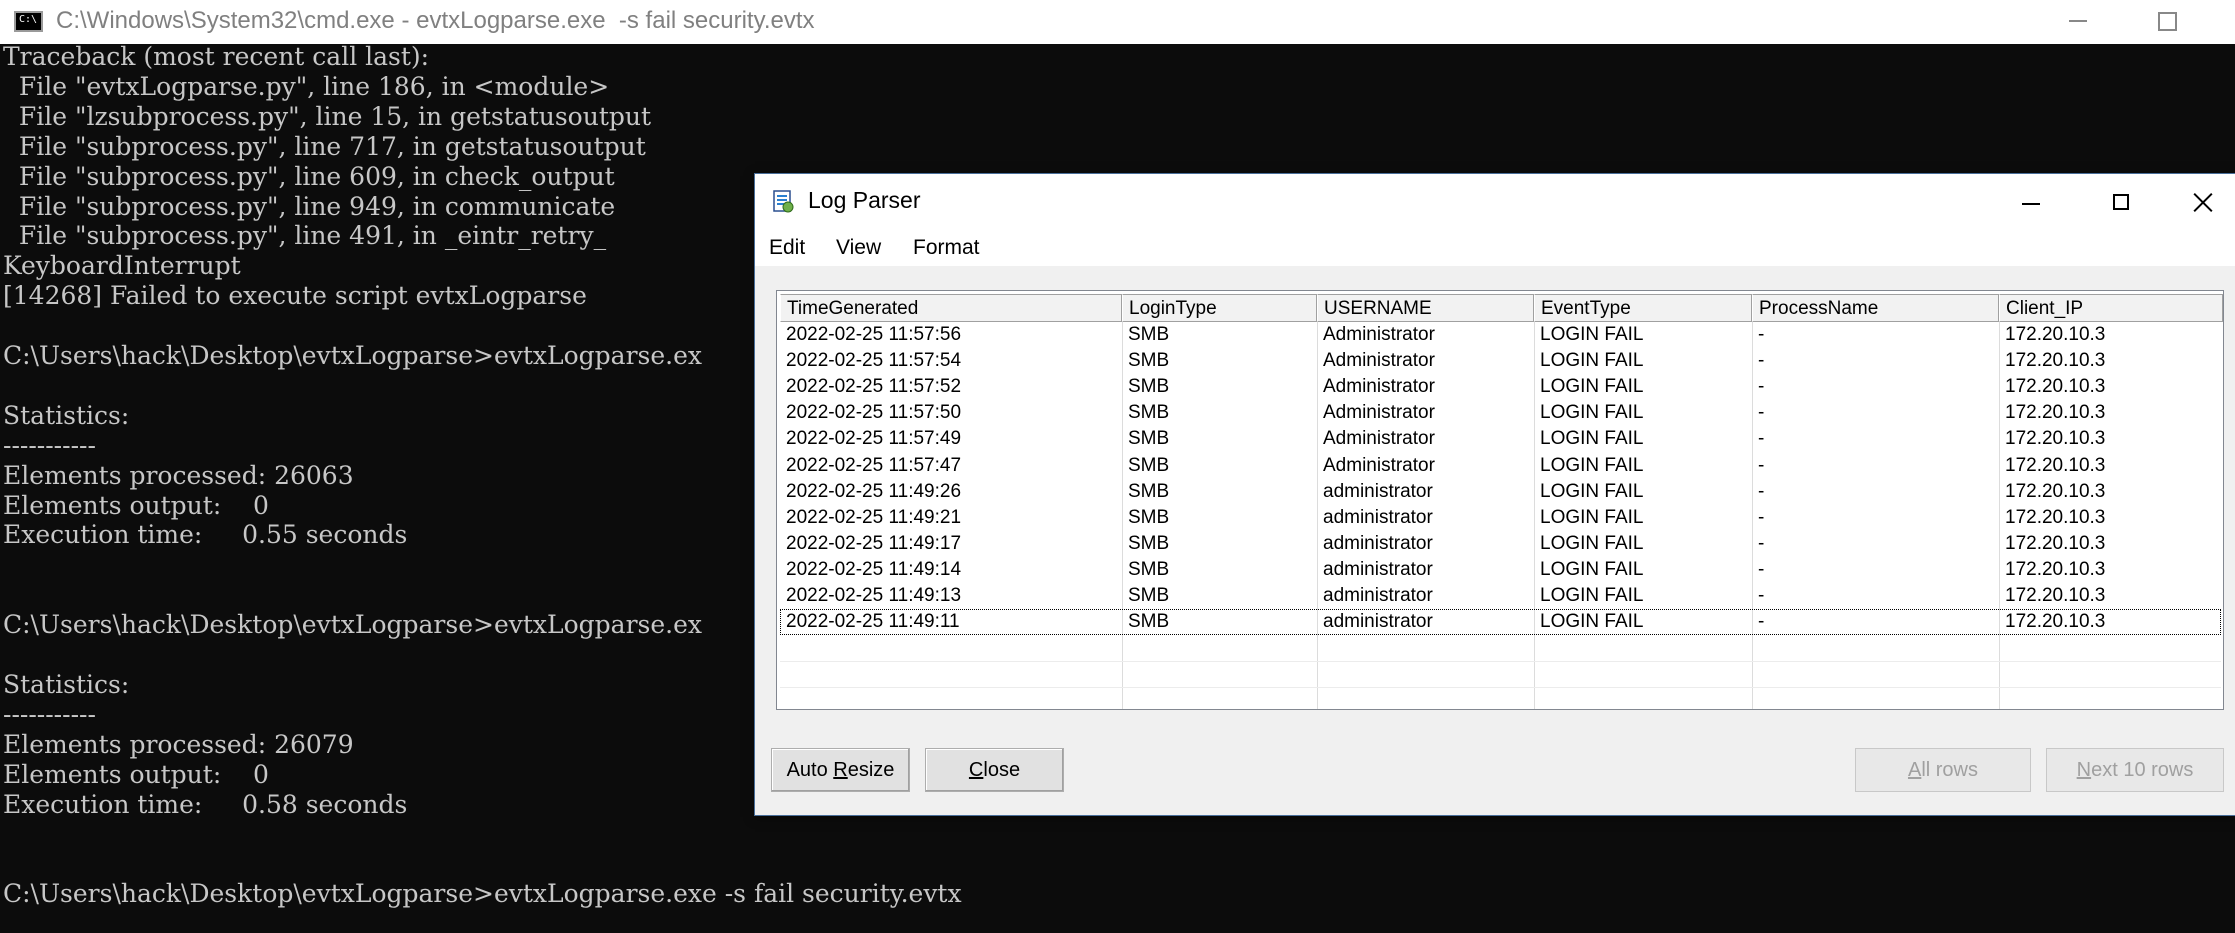 The image size is (2235, 933). What do you see at coordinates (874, 543) in the screenshot?
I see `table-cell: 2022-02-25 11:49:17` at bounding box center [874, 543].